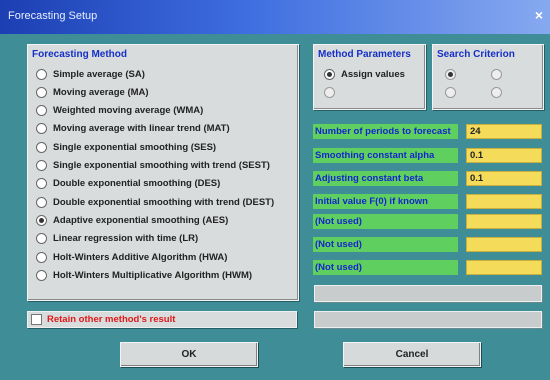 The image size is (550, 380). Describe the element at coordinates (504, 131) in the screenshot. I see `periods-to-forecast-input: 24` at that location.